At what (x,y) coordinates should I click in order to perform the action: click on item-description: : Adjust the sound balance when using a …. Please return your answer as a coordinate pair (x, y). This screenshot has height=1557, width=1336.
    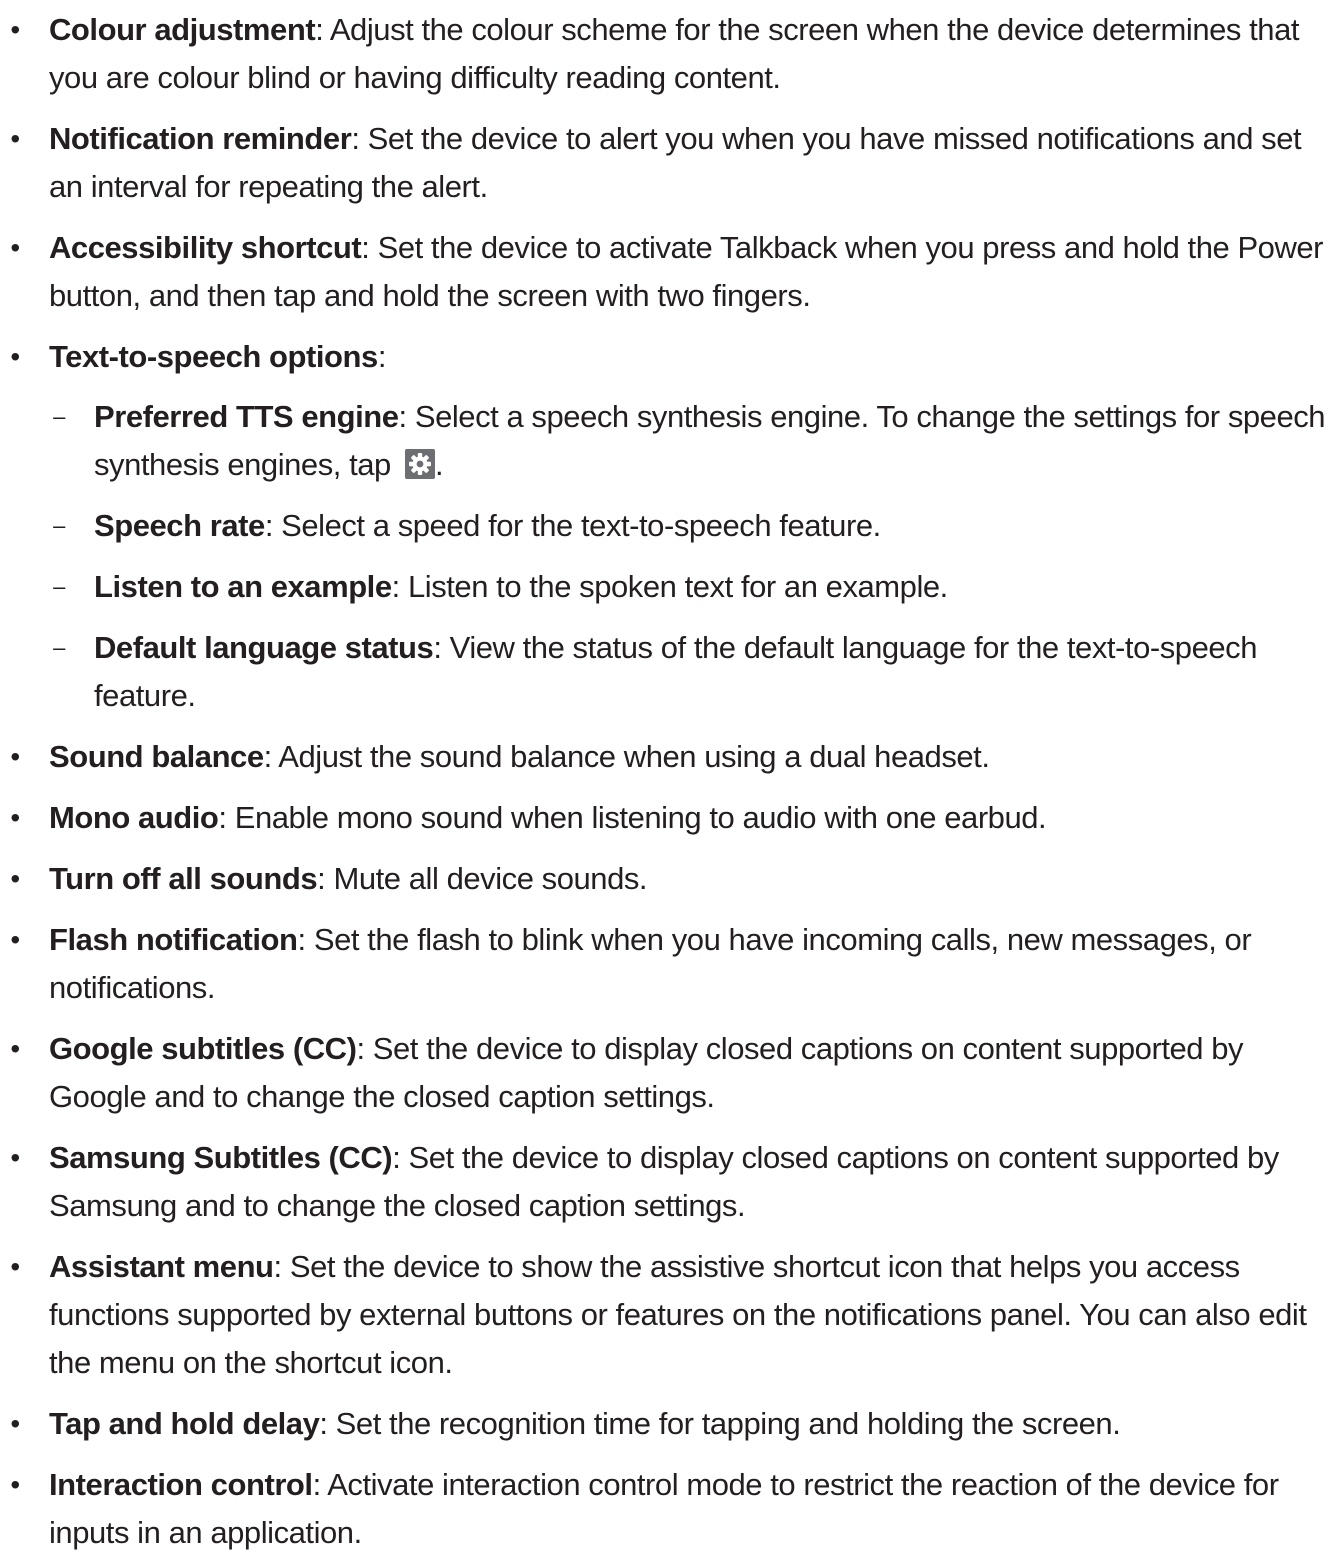
    Looking at the image, I should click on (626, 756).